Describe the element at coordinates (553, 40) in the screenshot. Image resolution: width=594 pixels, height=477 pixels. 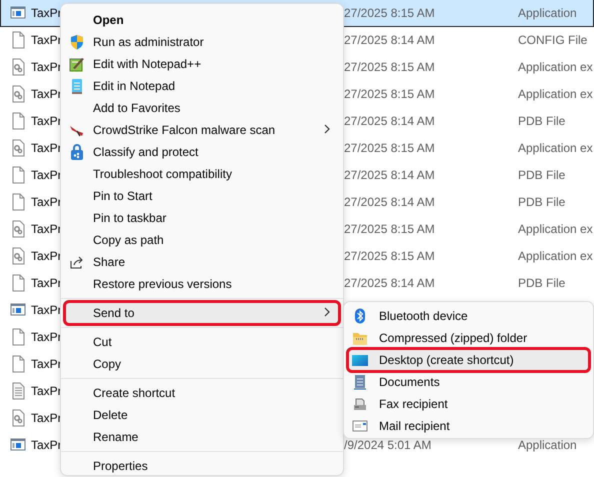
I see `file-type: CONFIG File` at that location.